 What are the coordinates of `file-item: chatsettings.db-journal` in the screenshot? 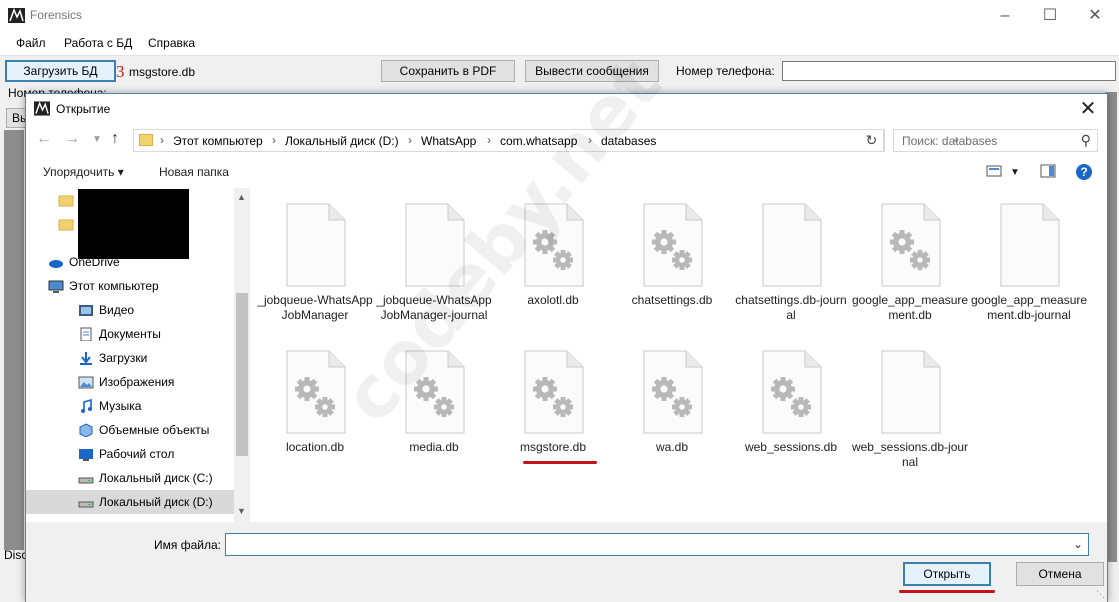 It's located at (791, 258).